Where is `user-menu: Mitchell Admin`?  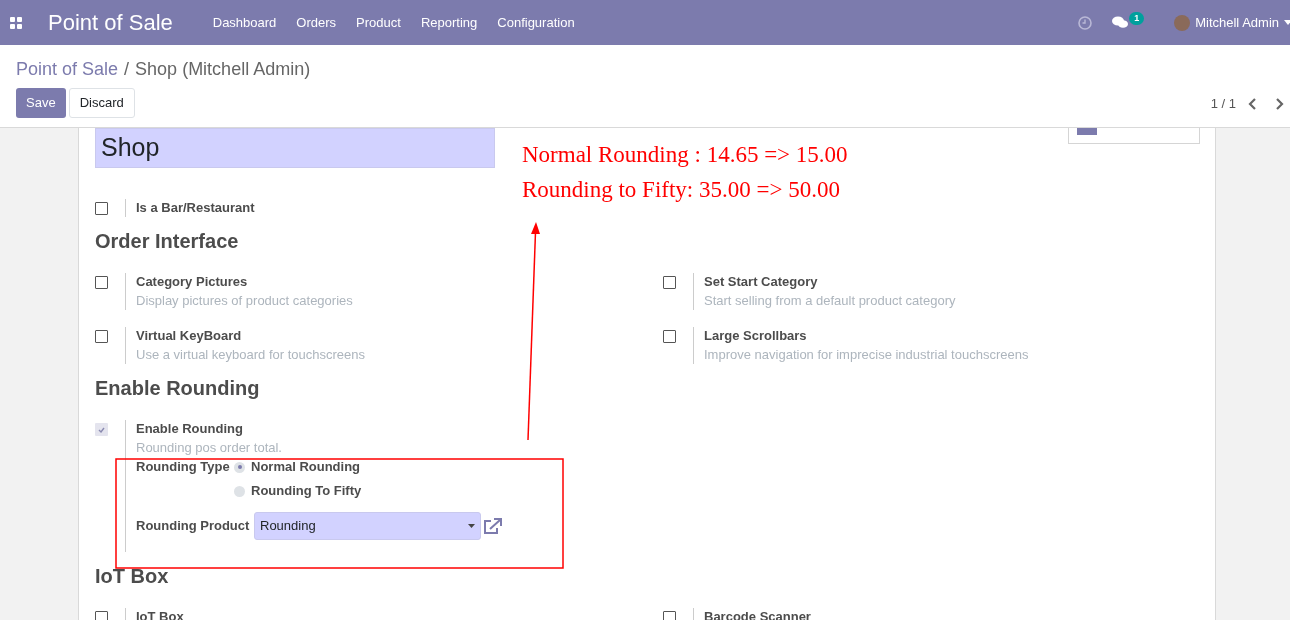 user-menu: Mitchell Admin is located at coordinates (1237, 22).